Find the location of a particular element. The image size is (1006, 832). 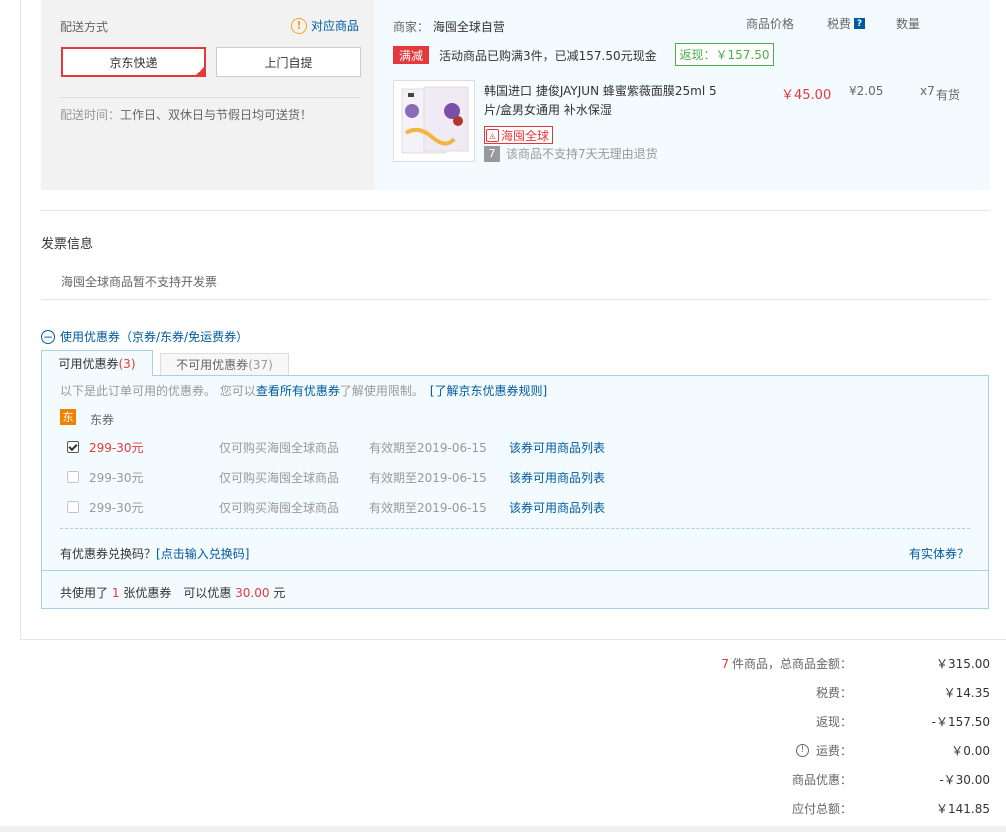

product-title: 韩国进口 捷俊JAYJUN 蜂蜜紫薇面膜25ml 5片/盒男女通用 补水保湿 is located at coordinates (604, 101).